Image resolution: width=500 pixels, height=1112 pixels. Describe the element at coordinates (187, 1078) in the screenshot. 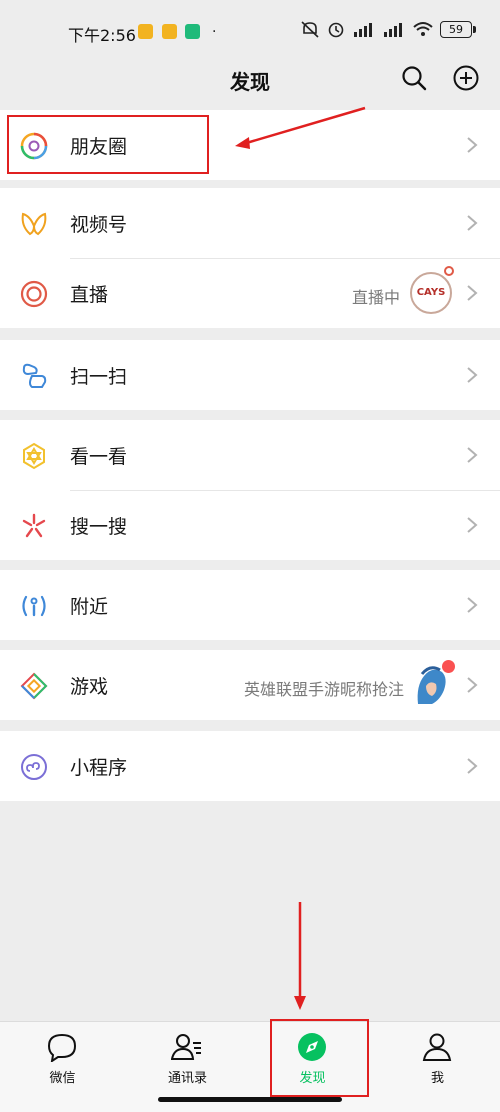

I see `tab-contacts-label: 通讯录` at that location.